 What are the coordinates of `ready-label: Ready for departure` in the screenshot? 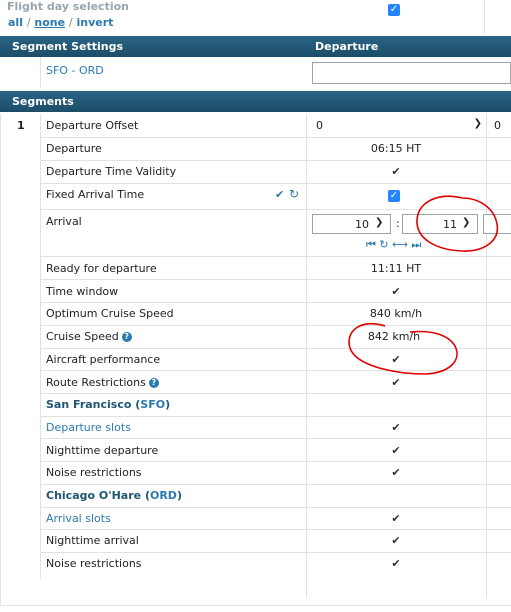 It's located at (101, 268).